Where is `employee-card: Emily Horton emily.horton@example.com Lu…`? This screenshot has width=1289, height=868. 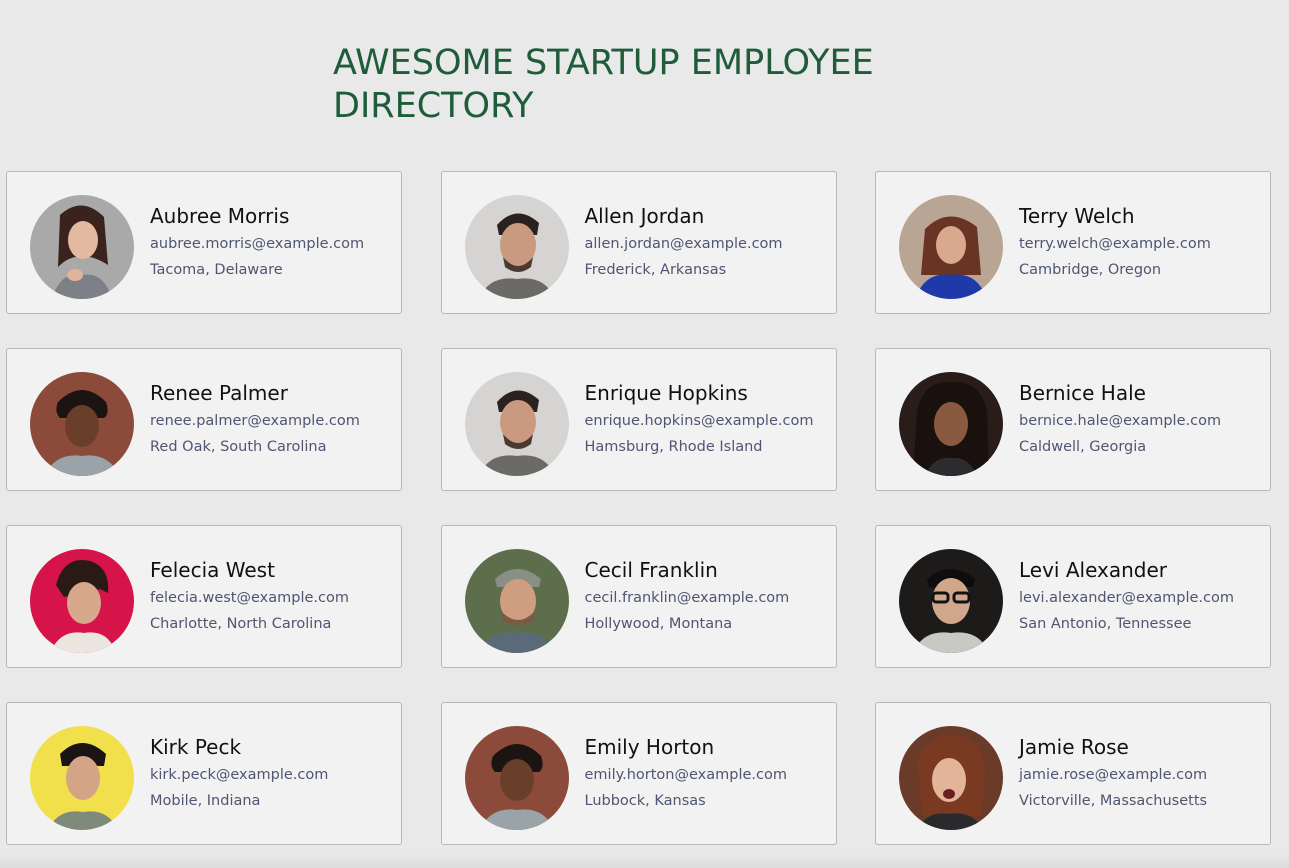 employee-card: Emily Horton emily.horton@example.com Lu… is located at coordinates (638, 773).